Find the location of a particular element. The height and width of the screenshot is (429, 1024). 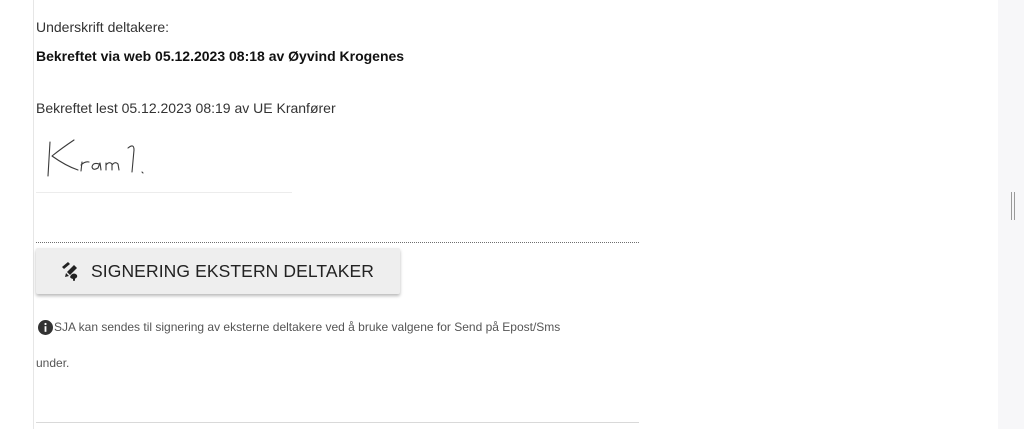

info-text-continued: under. is located at coordinates (53, 363).